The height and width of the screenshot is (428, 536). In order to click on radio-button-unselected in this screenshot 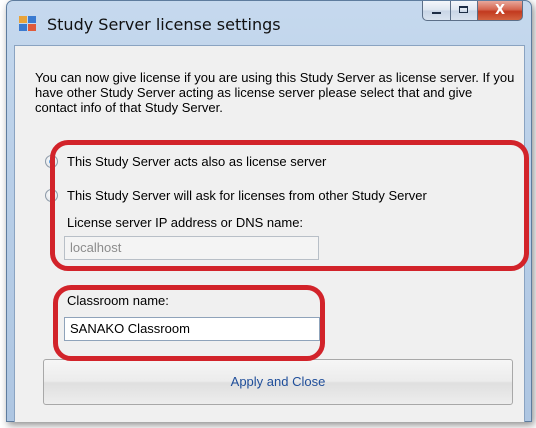, I will do `click(51, 195)`.